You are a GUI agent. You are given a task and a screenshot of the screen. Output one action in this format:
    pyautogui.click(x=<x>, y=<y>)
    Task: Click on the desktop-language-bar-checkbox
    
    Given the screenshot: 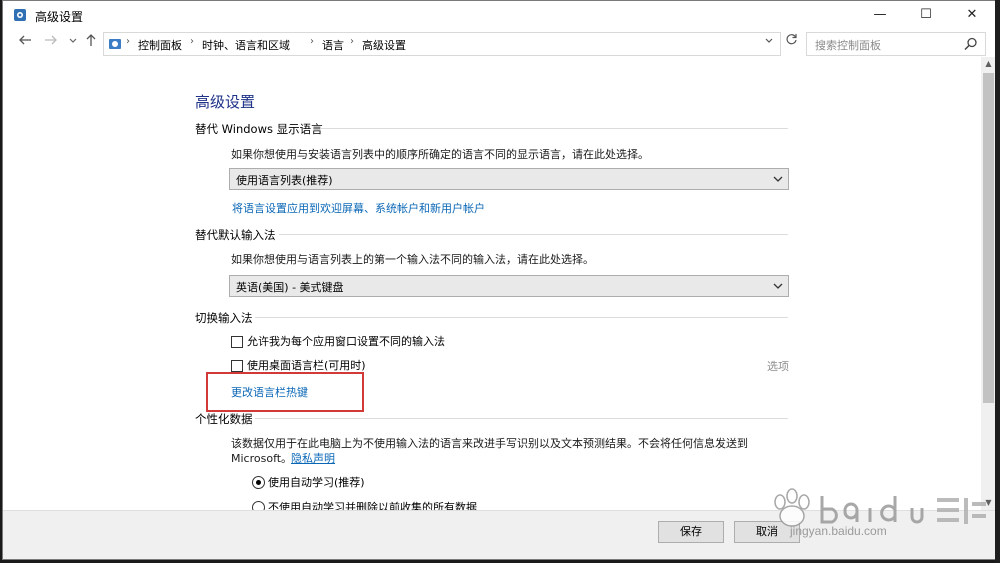 What is the action you would take?
    pyautogui.click(x=237, y=366)
    